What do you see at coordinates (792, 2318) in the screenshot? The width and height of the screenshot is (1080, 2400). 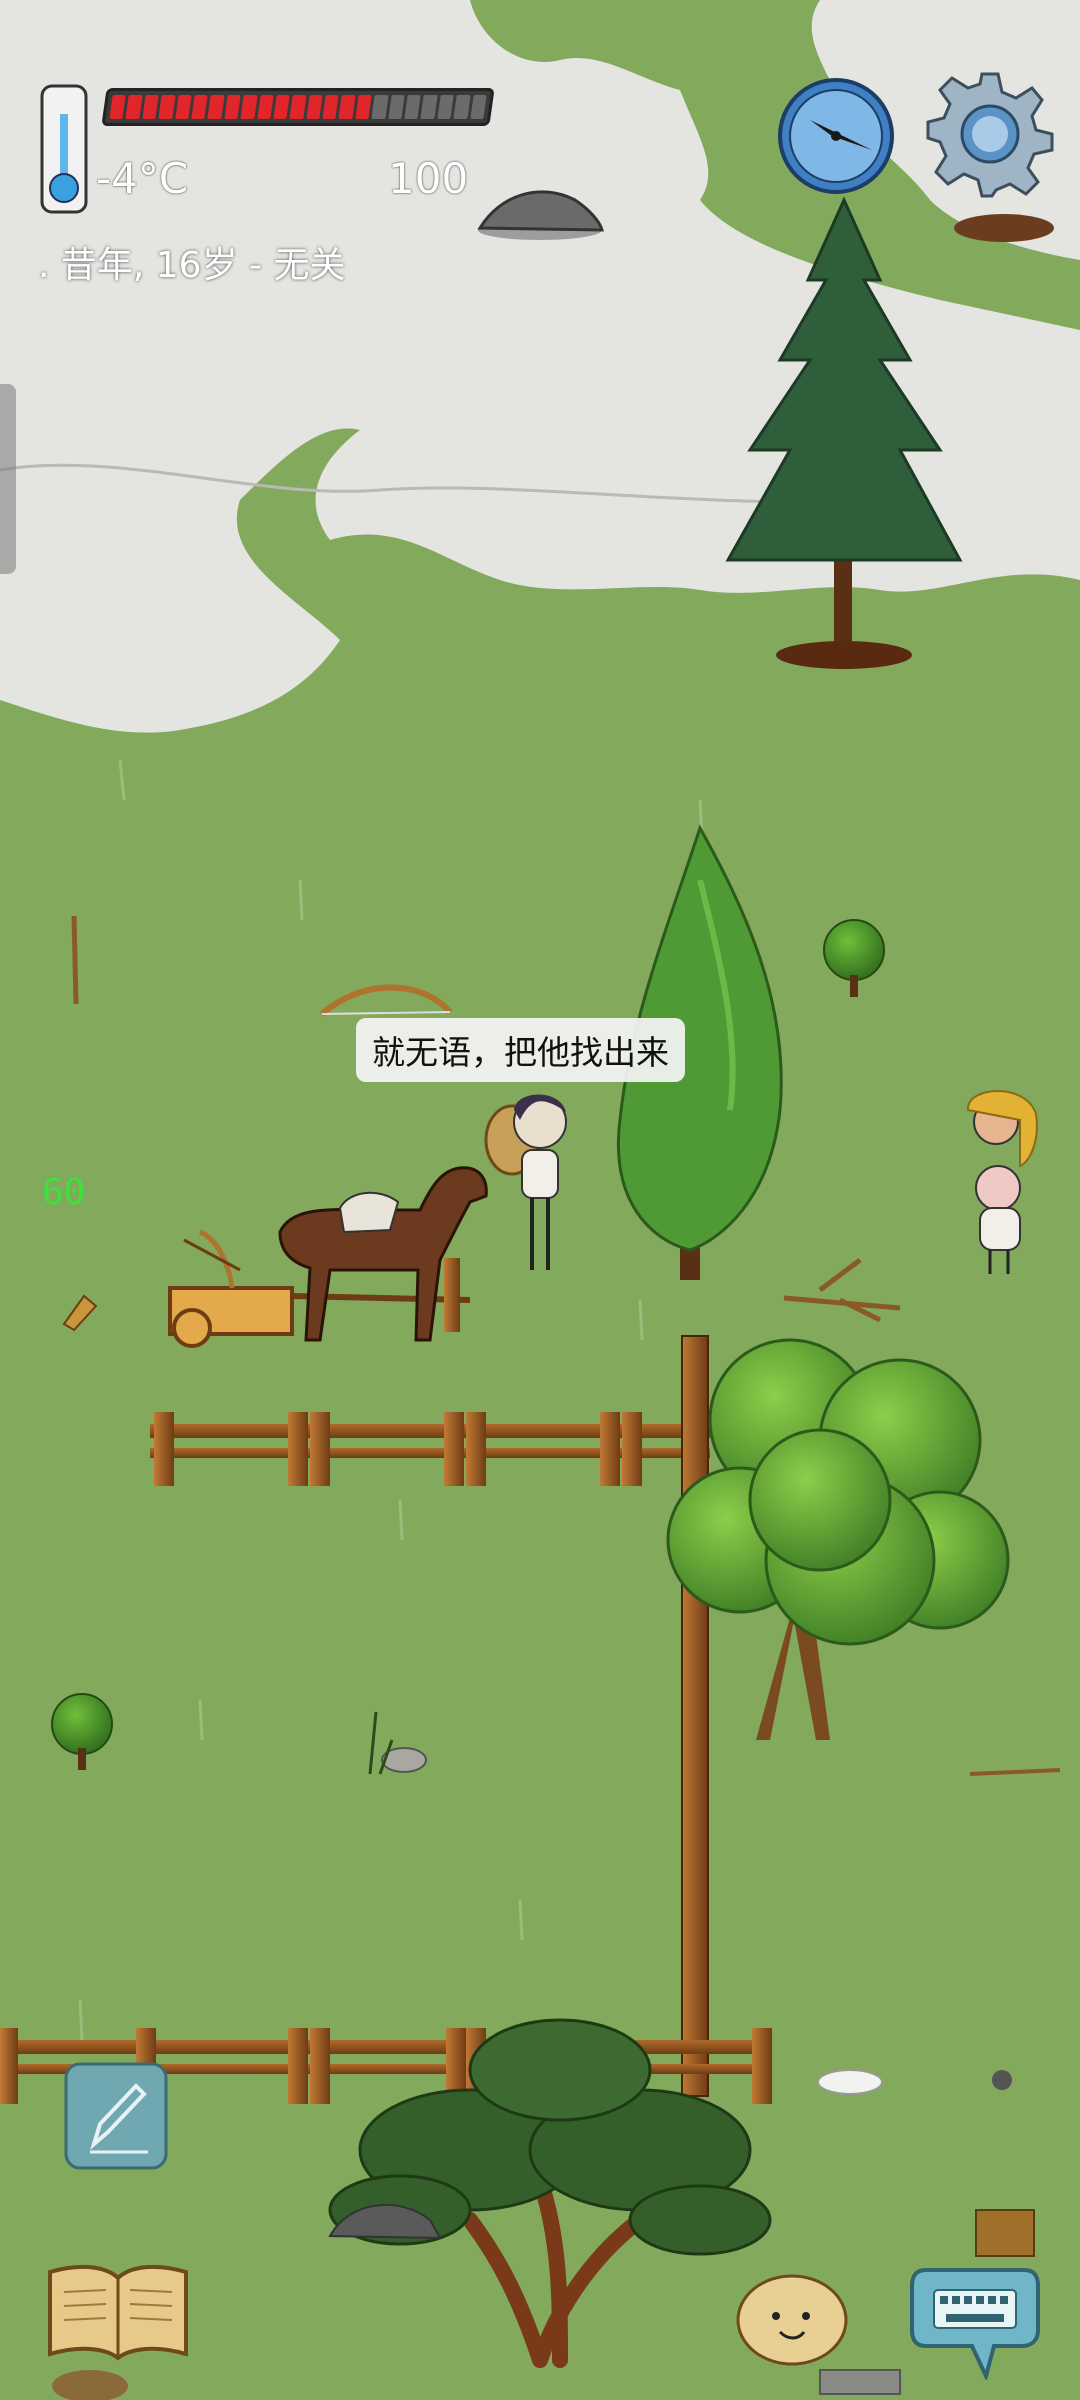 I see `face-icon` at bounding box center [792, 2318].